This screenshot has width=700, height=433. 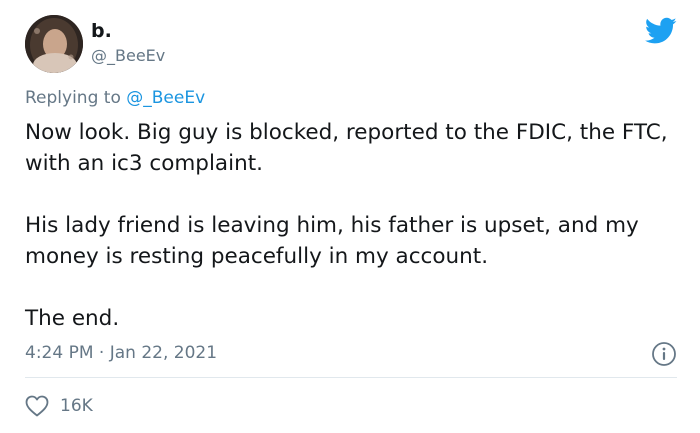 I want to click on display-name: b., so click(x=101, y=31).